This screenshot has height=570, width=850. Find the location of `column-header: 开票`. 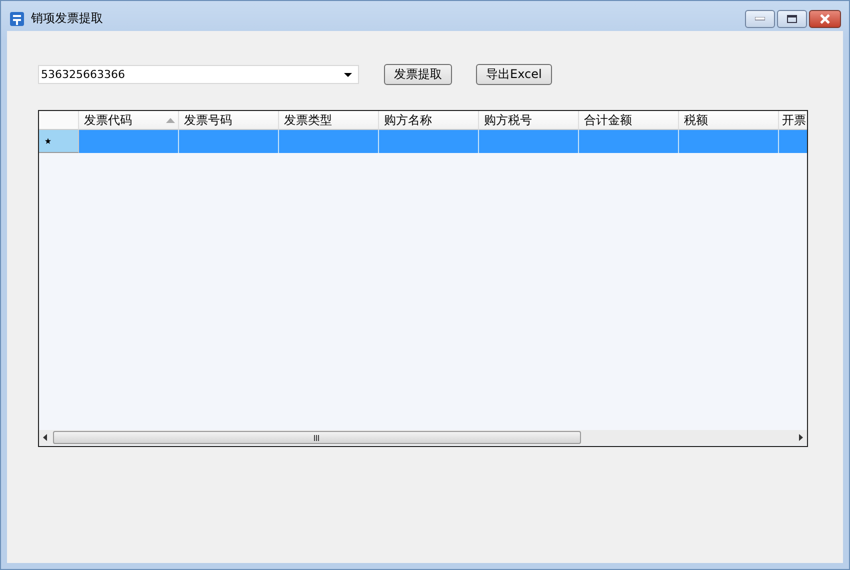

column-header: 开票 is located at coordinates (793, 120).